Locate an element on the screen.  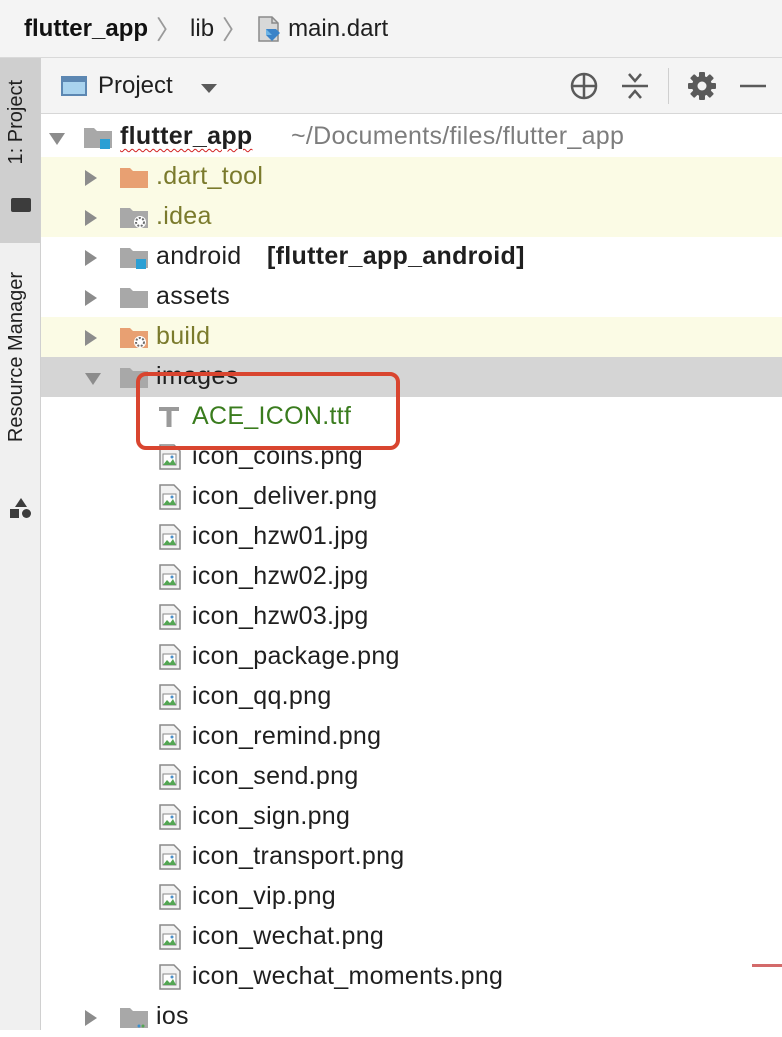
tree-row-android: android [flutter_app_android] is located at coordinates (411, 257).